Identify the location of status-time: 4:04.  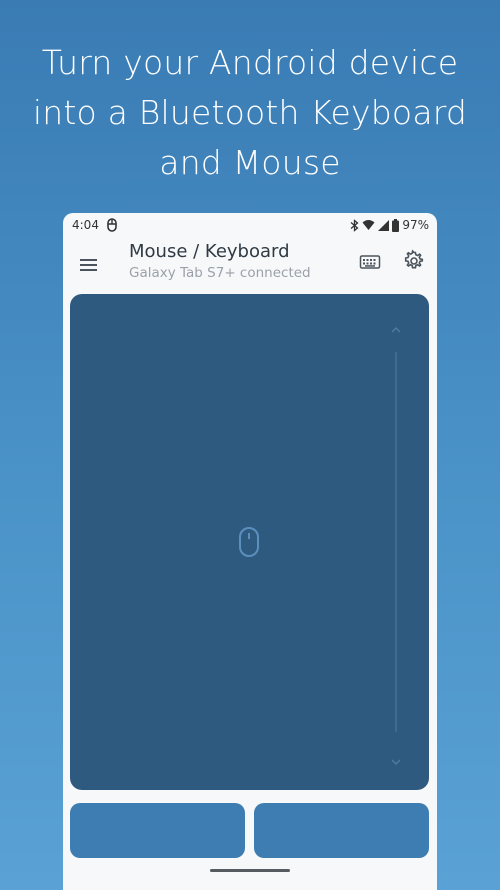
(85, 225).